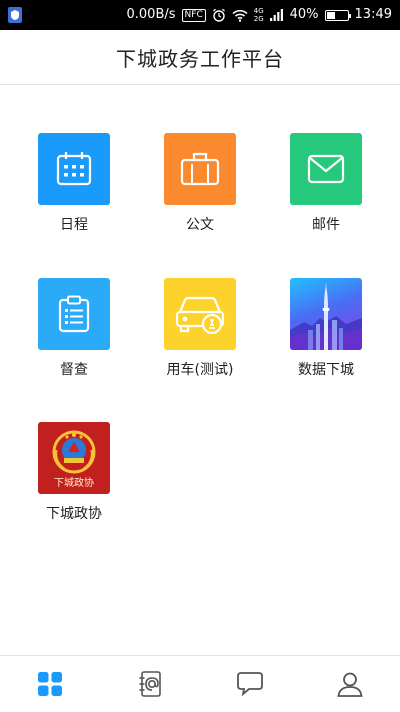  What do you see at coordinates (74, 482) in the screenshot?
I see `cppcc-emblem-text: 下城政协` at bounding box center [74, 482].